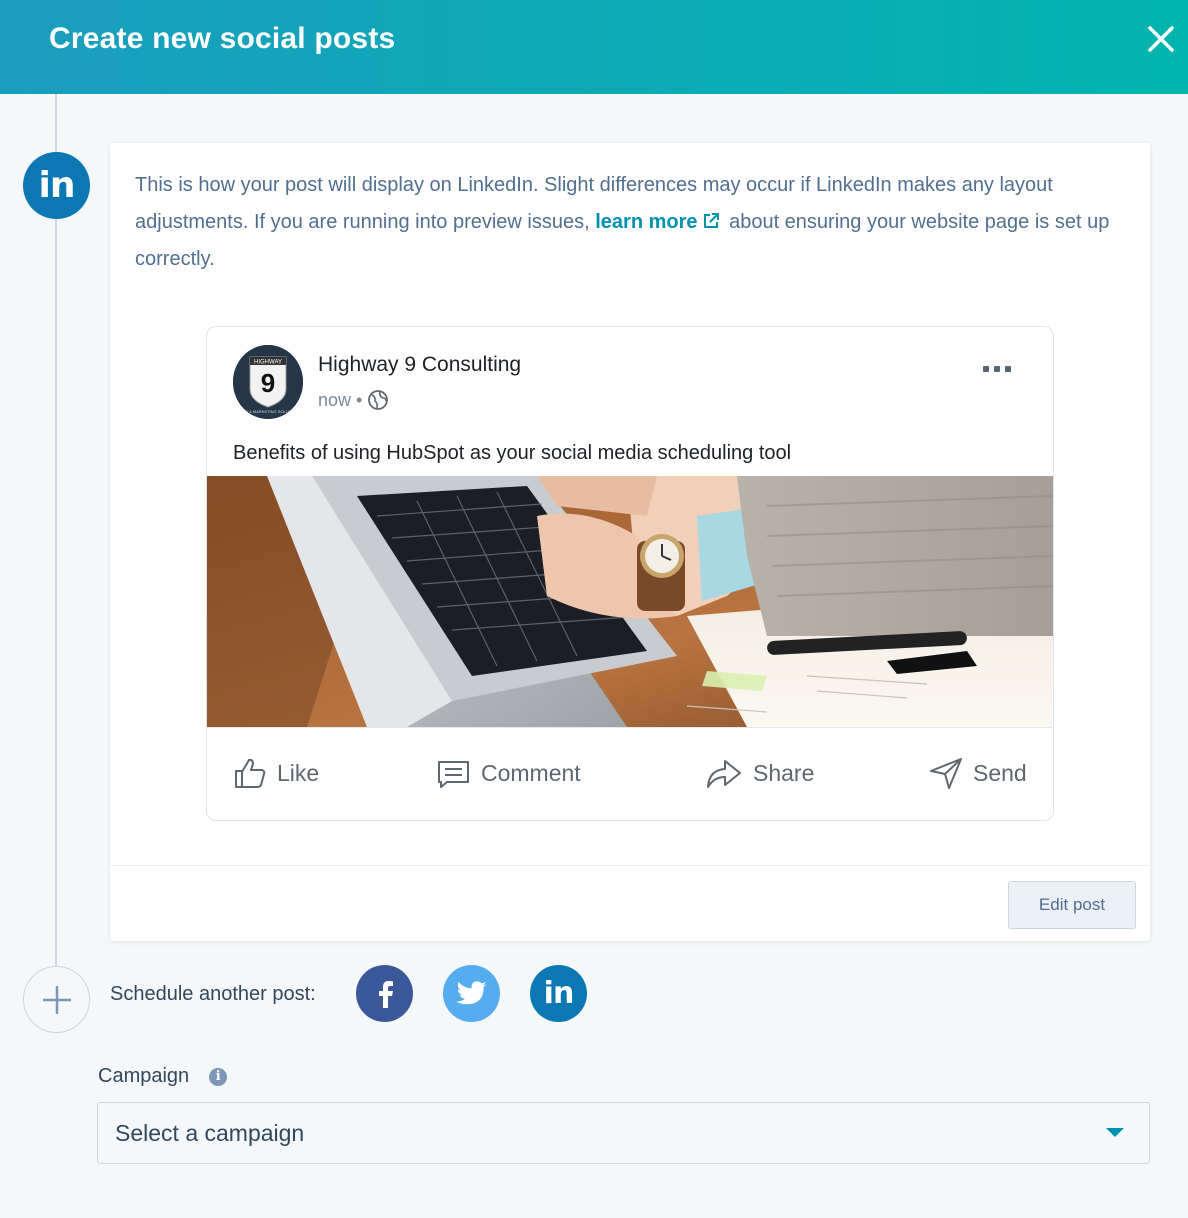 This screenshot has width=1188, height=1218. Describe the element at coordinates (213, 994) in the screenshot. I see `schedule-another-label: Schedule another post:` at that location.